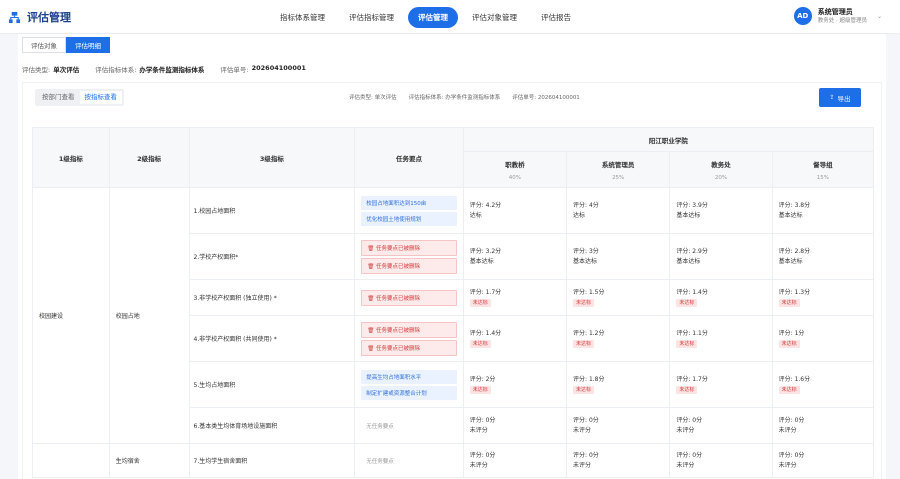 The image size is (900, 479). Describe the element at coordinates (721, 169) in the screenshot. I see `header-org-2: 教务处 20%` at that location.